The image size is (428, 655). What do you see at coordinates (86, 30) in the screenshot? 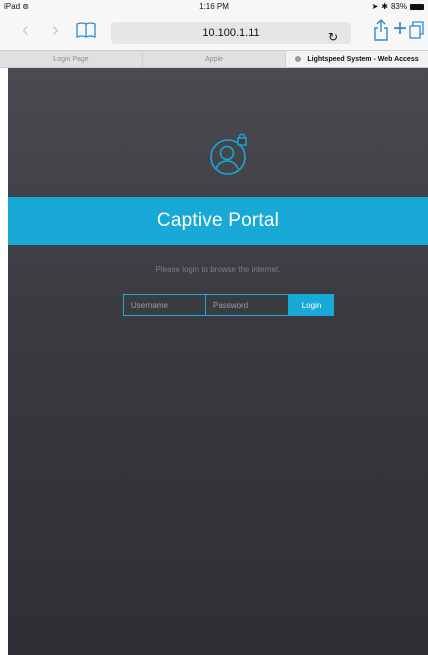
I see `bookmarks-icon` at bounding box center [86, 30].